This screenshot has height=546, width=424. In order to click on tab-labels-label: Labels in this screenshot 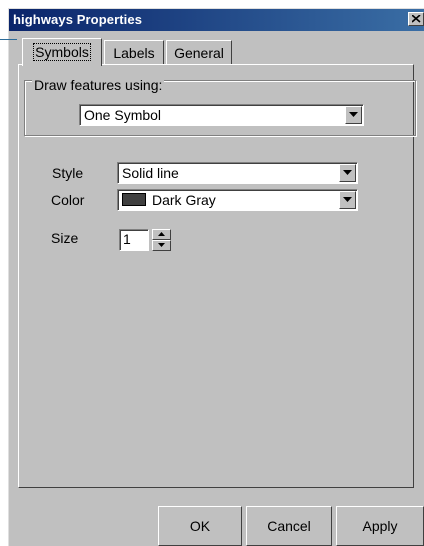, I will do `click(134, 52)`.